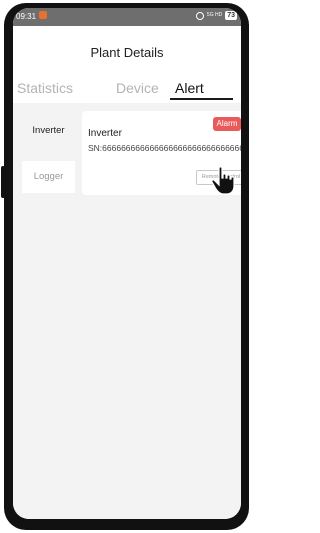  What do you see at coordinates (199, 15) in the screenshot?
I see `alarm-clock-icon` at bounding box center [199, 15].